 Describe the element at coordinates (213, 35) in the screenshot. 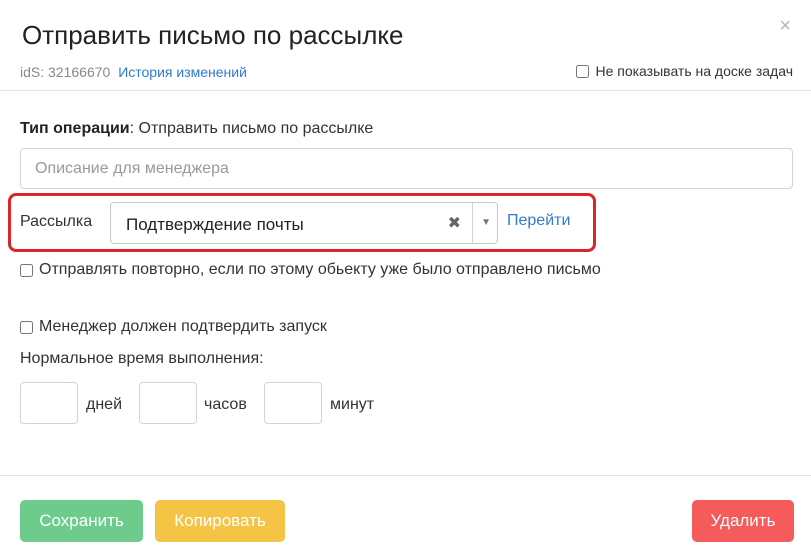

I see `modal-title: Отправить письмо по рассылке` at that location.